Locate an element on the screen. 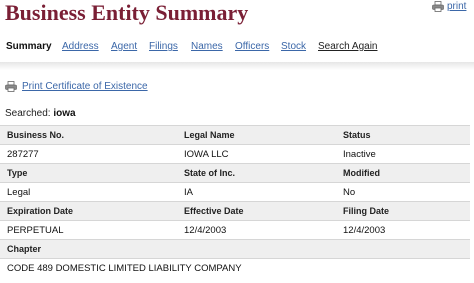  header-chapter: Chapter is located at coordinates (235, 249).